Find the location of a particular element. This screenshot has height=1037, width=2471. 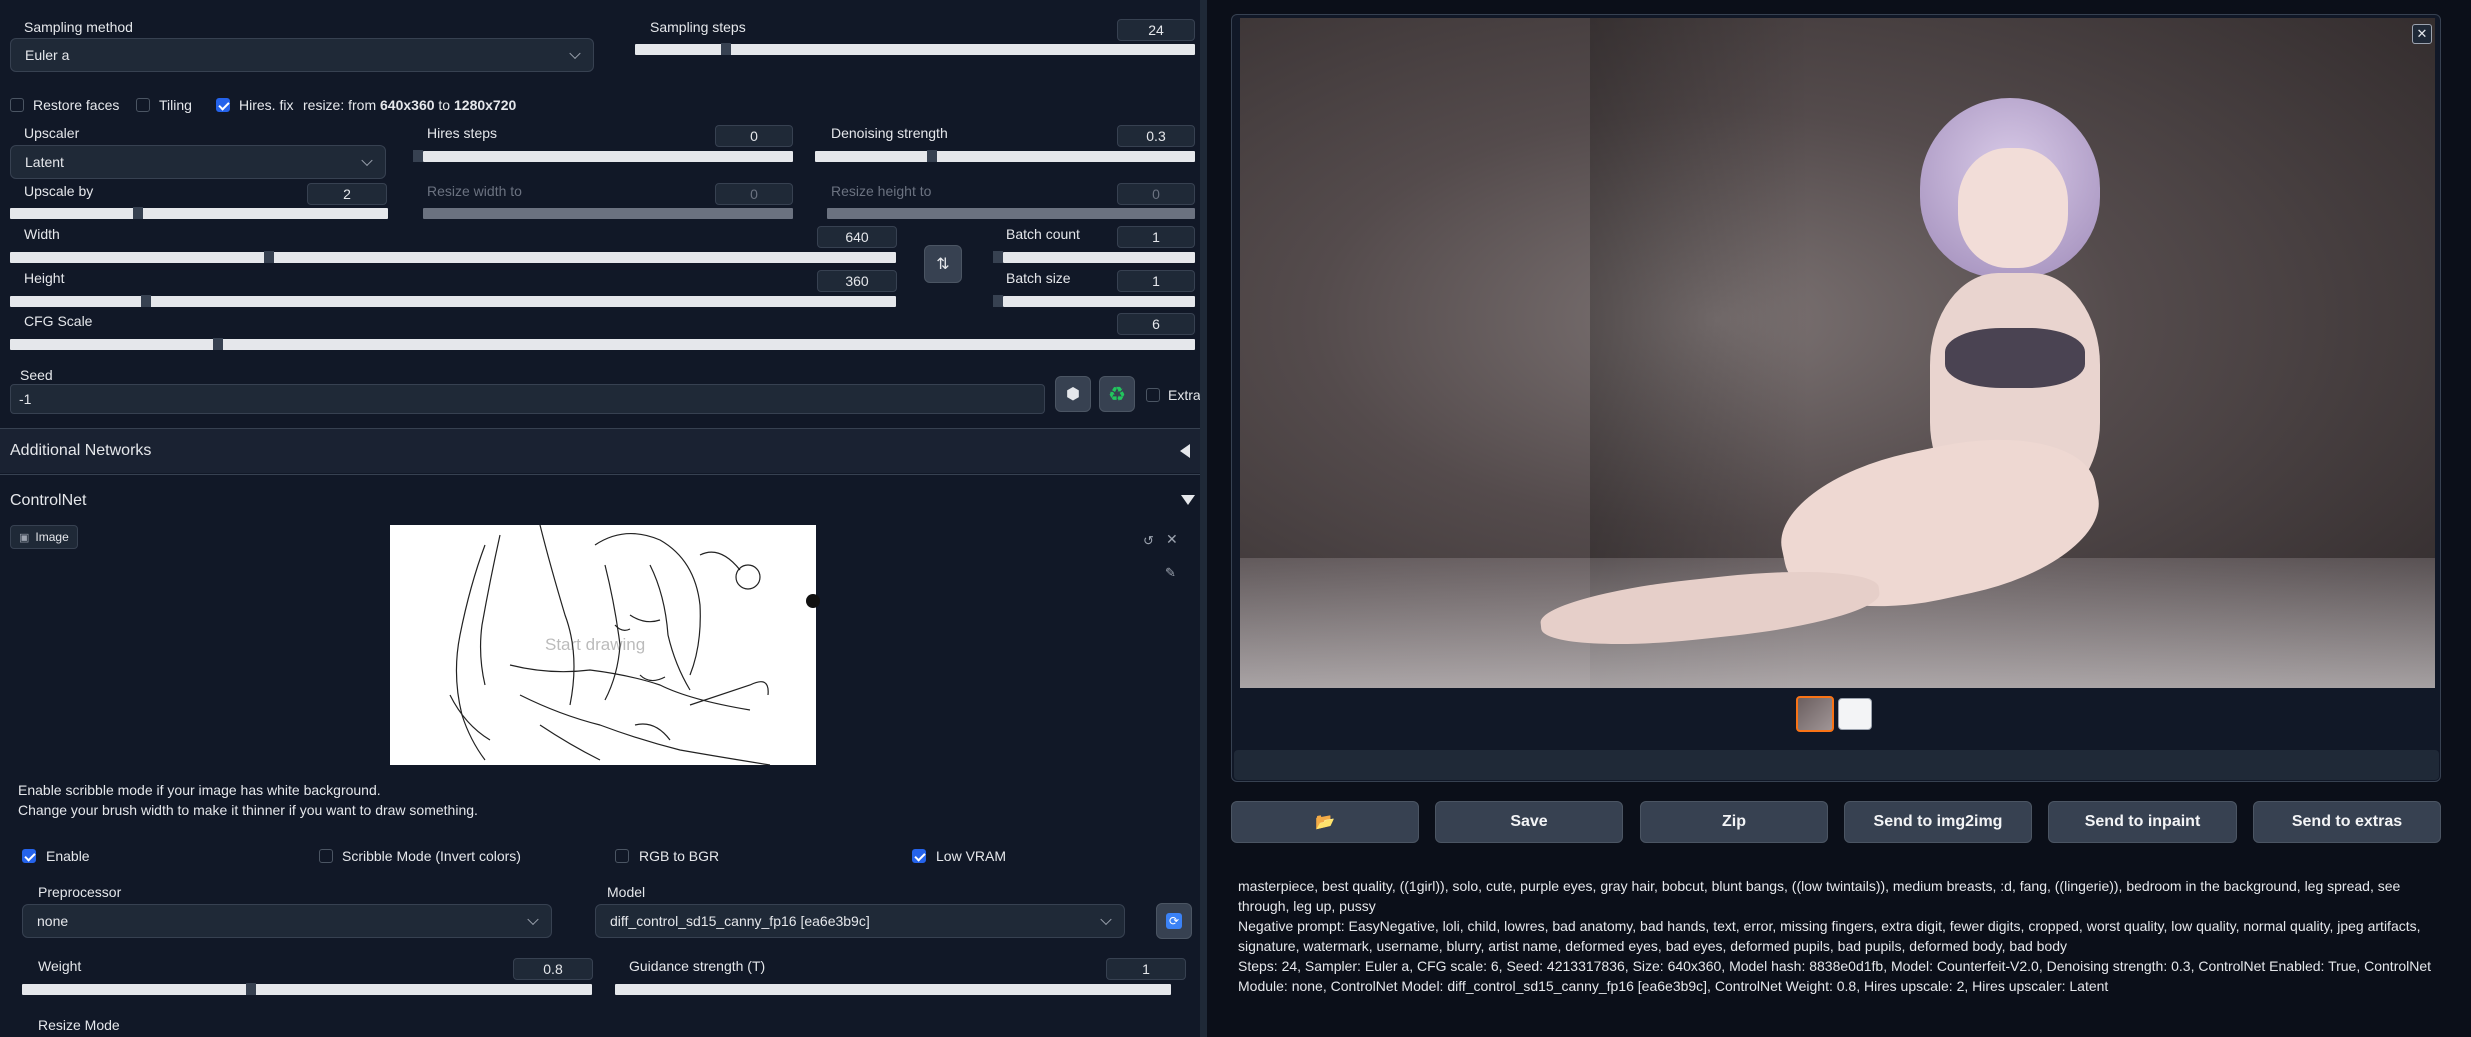

undo-icon: ↺ is located at coordinates (1148, 541).